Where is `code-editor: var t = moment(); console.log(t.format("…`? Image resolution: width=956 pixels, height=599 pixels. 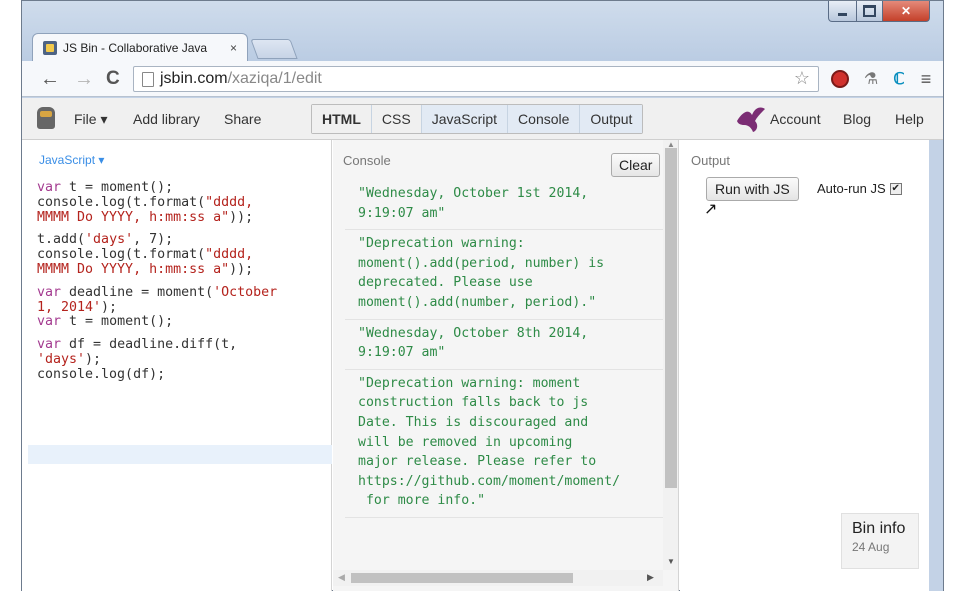 code-editor: var t = moment(); console.log(t.format("… is located at coordinates (157, 281).